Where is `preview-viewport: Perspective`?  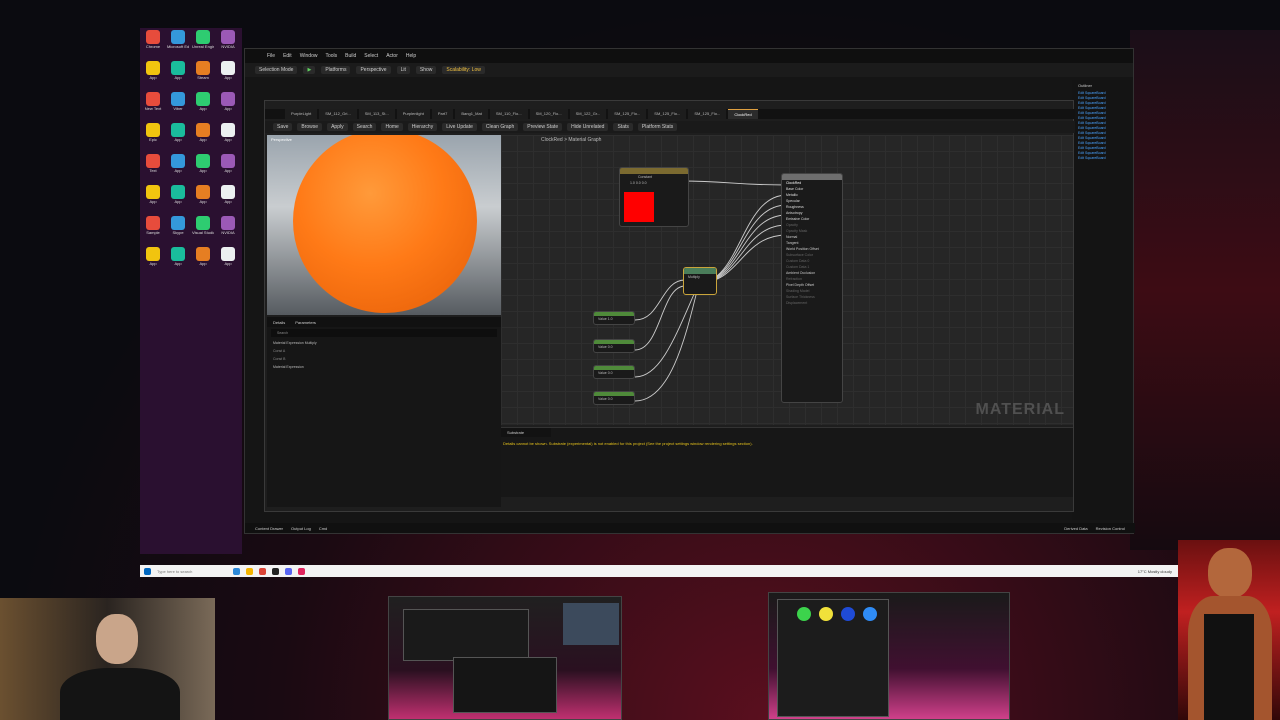 preview-viewport: Perspective is located at coordinates (384, 225).